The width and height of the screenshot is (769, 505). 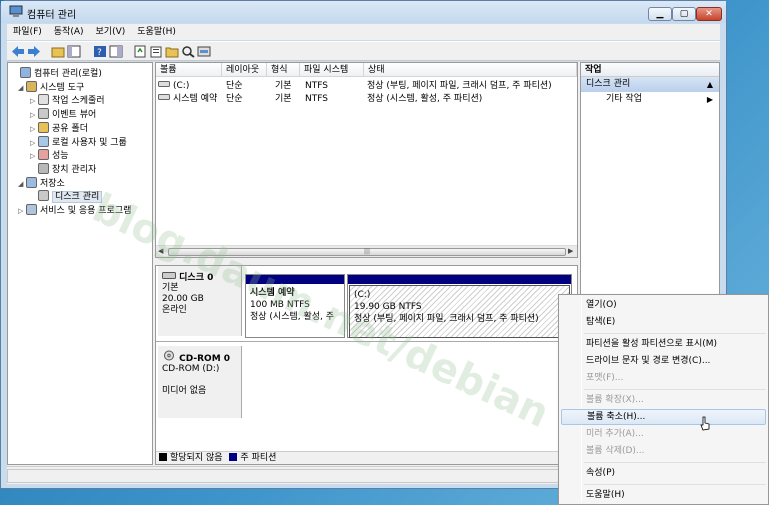 I want to click on cdrom-name: CD-ROM 0, so click(x=205, y=359).